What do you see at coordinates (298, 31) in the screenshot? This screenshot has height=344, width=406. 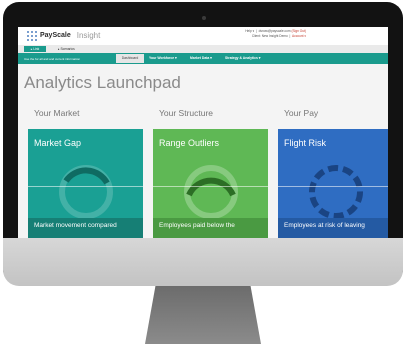 I see `sign-out-link: (Sign Out)` at bounding box center [298, 31].